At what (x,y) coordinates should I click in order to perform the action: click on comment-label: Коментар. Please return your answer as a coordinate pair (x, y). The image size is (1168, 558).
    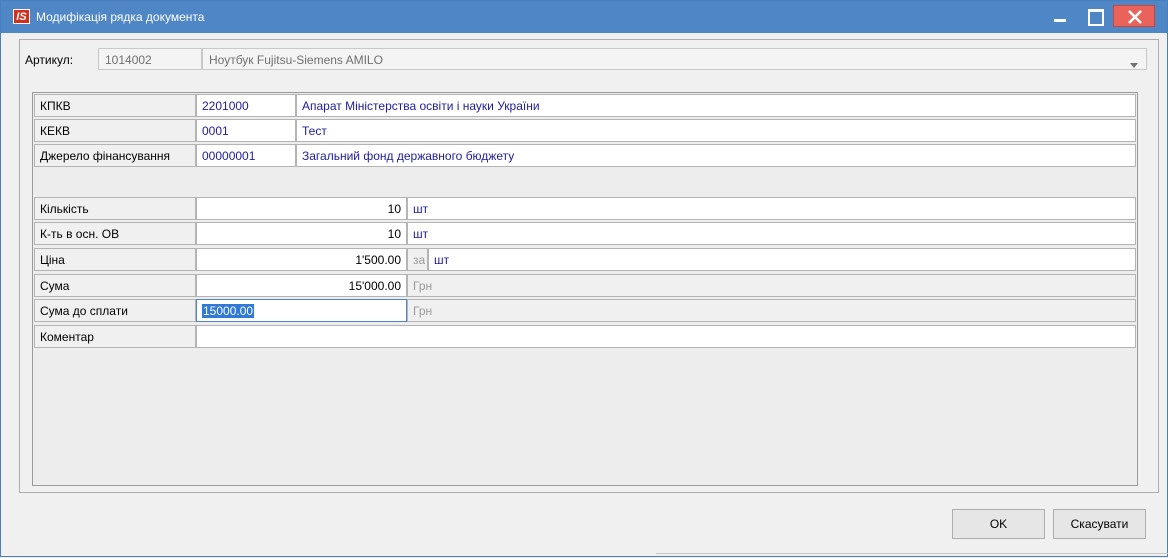
    Looking at the image, I should click on (115, 336).